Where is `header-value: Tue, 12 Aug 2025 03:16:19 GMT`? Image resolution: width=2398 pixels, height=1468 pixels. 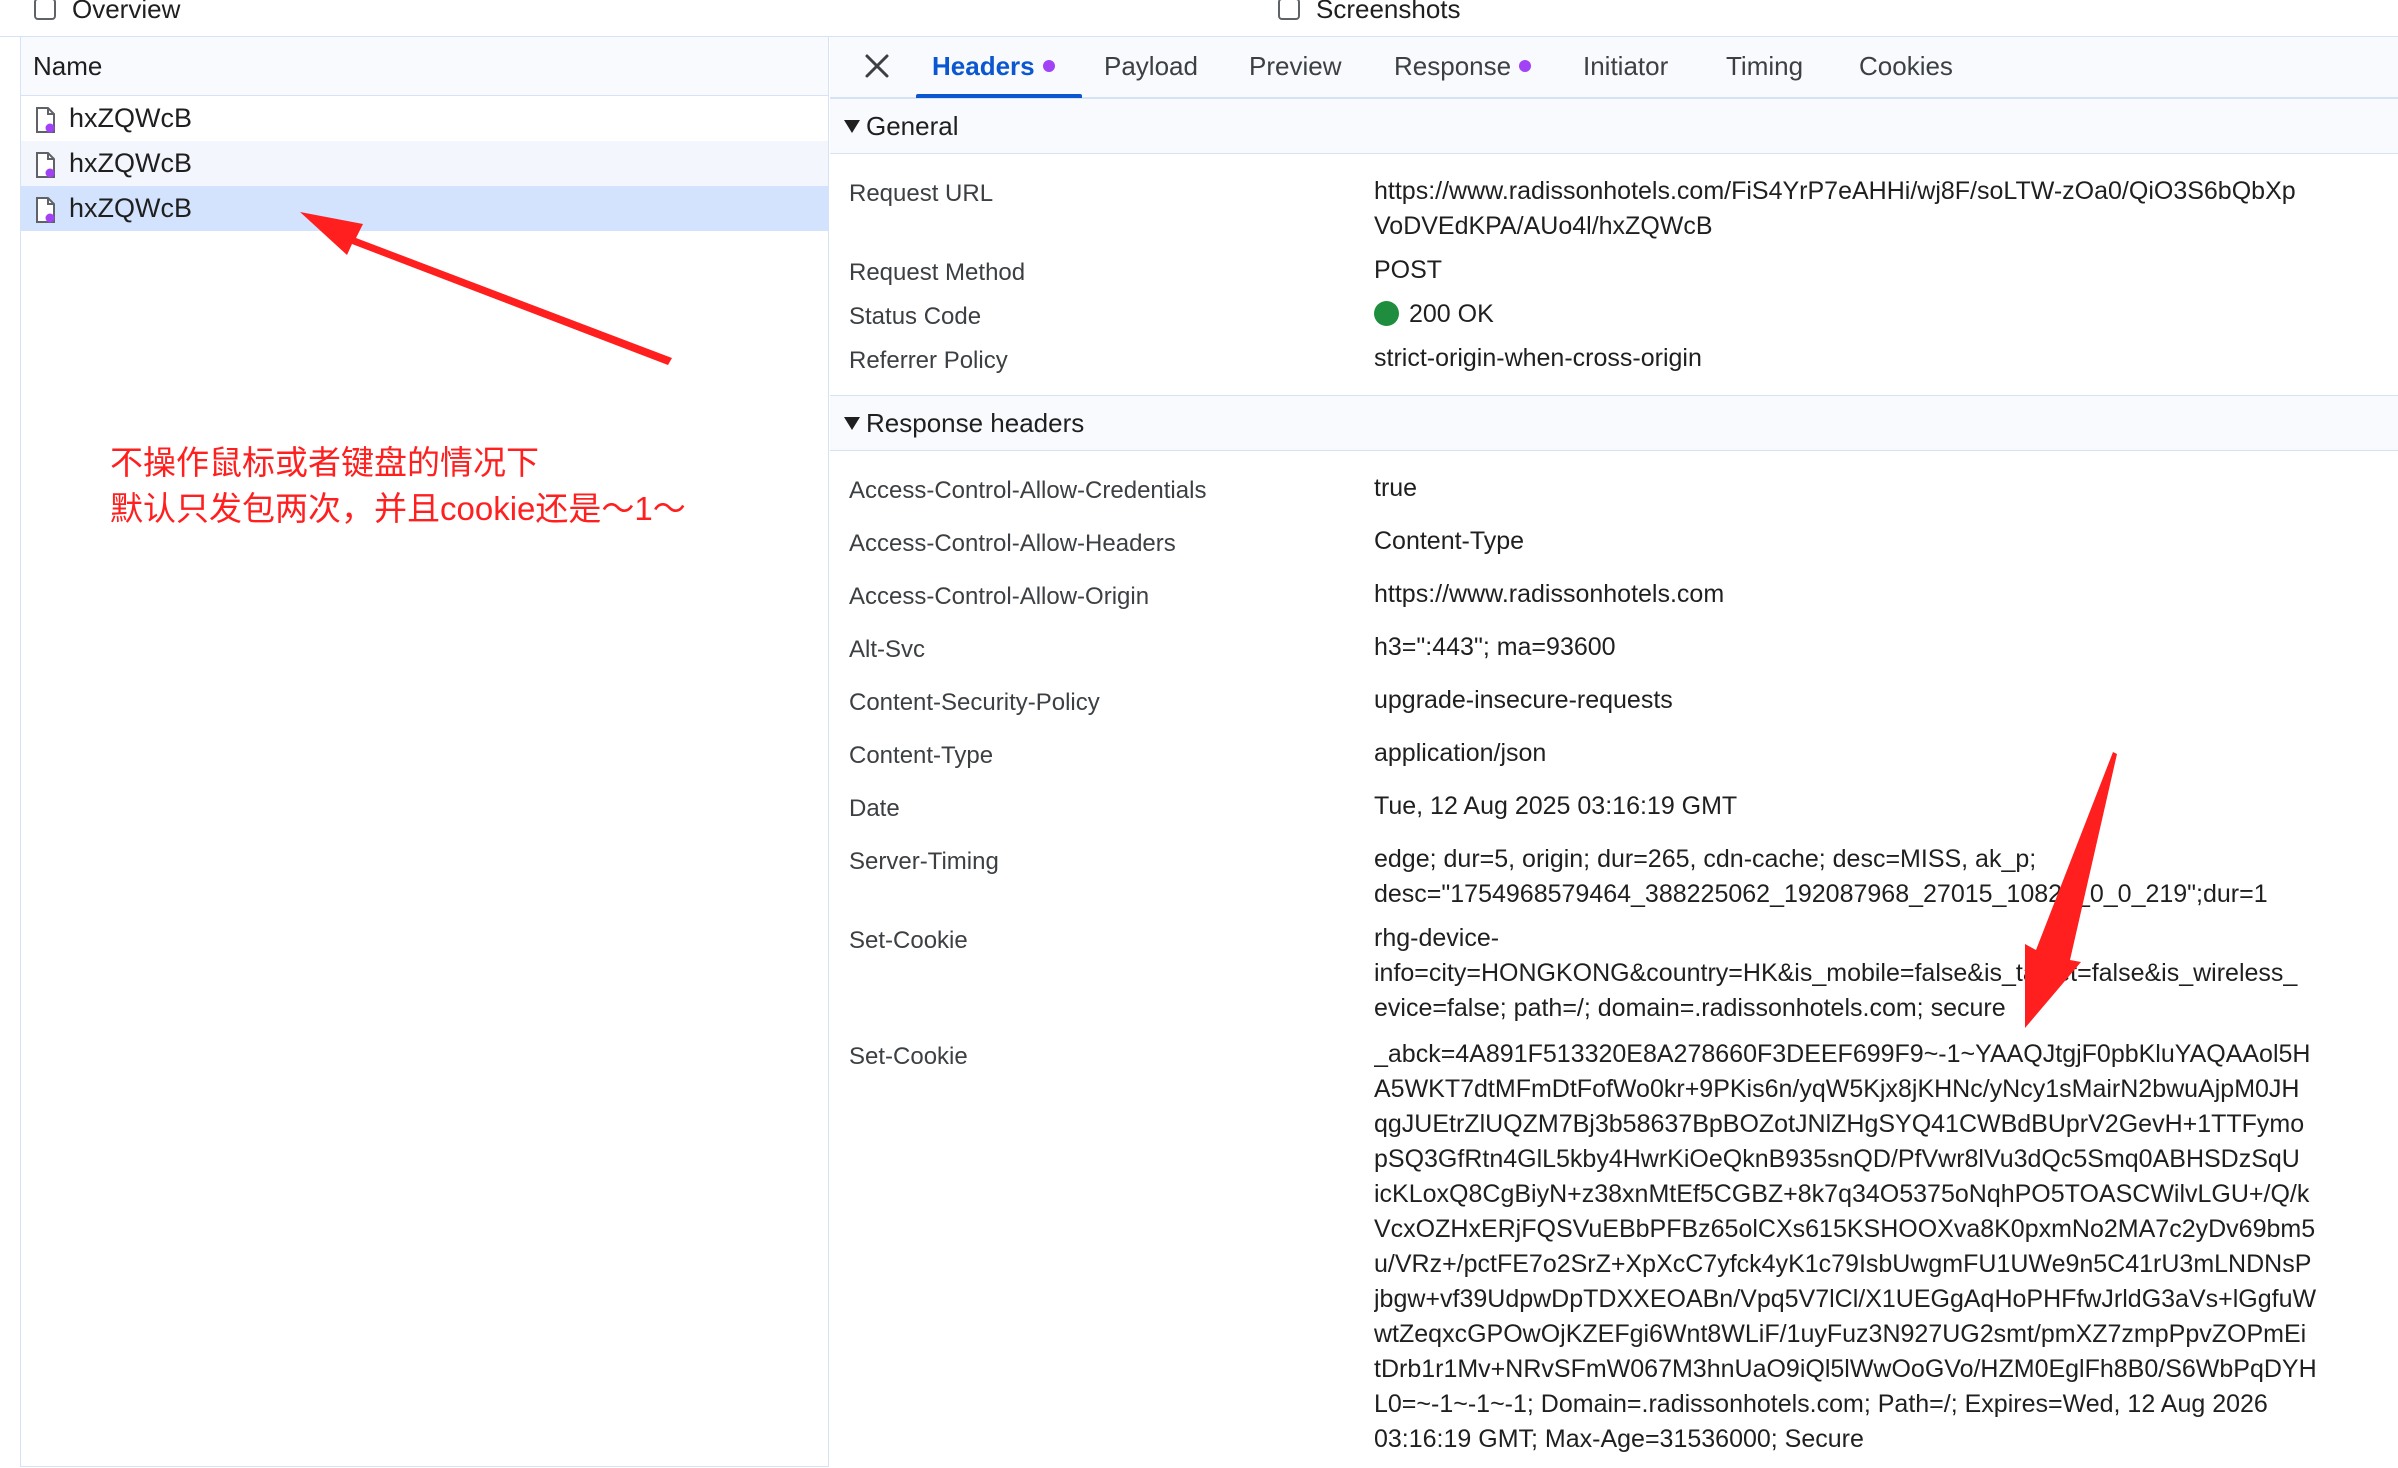 header-value: Tue, 12 Aug 2025 03:16:19 GMT is located at coordinates (1886, 806).